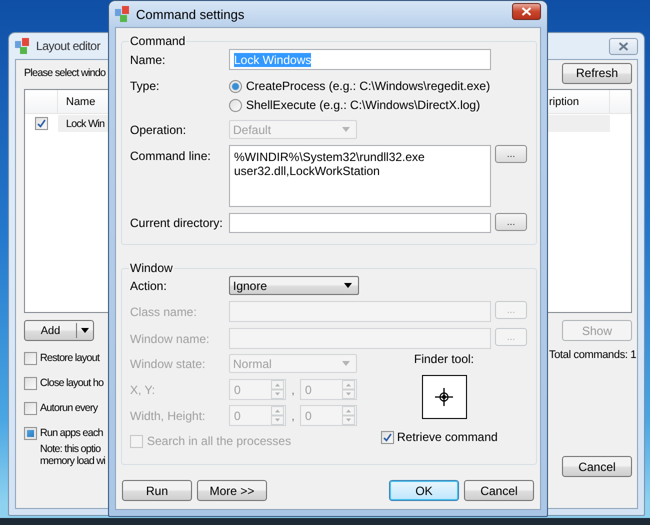 The height and width of the screenshot is (525, 650). Describe the element at coordinates (68, 46) in the screenshot. I see `window-title: Layout editor` at that location.